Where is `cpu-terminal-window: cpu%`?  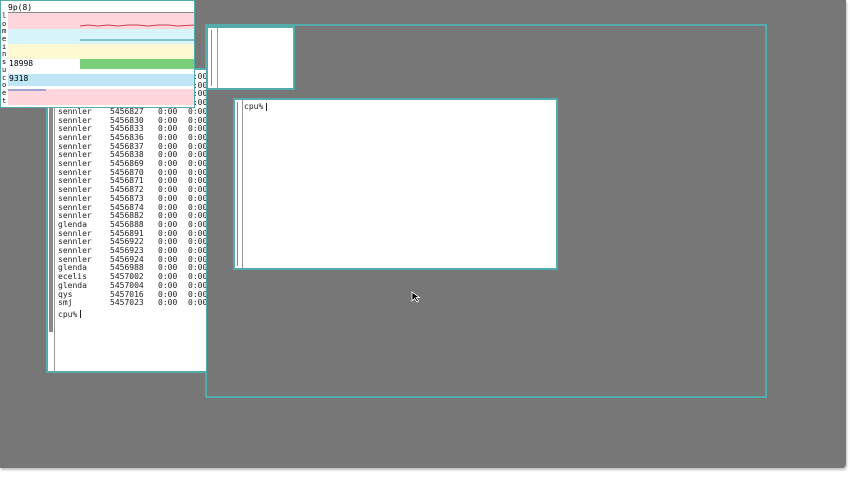 cpu-terminal-window: cpu% is located at coordinates (395, 184).